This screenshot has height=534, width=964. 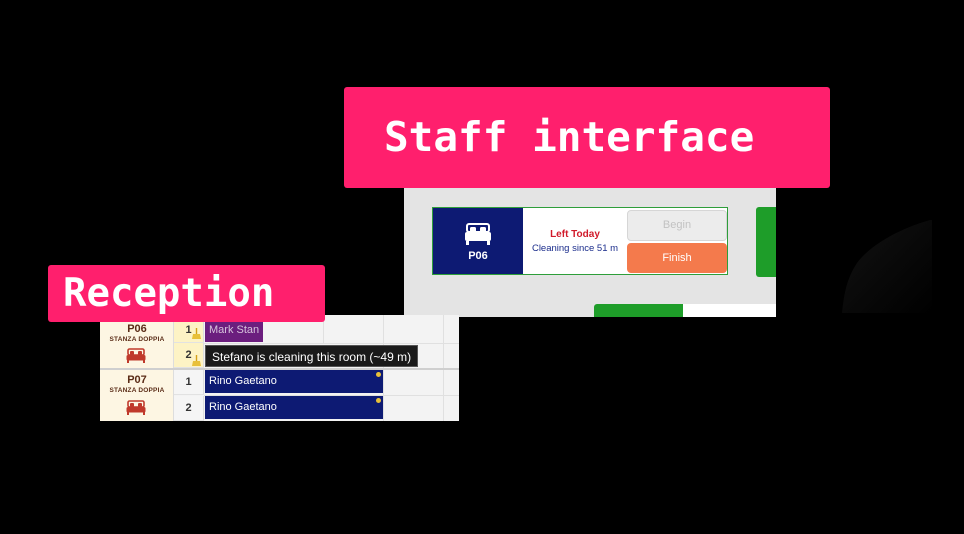 What do you see at coordinates (478, 256) in the screenshot?
I see `staff-room-code: P06` at bounding box center [478, 256].